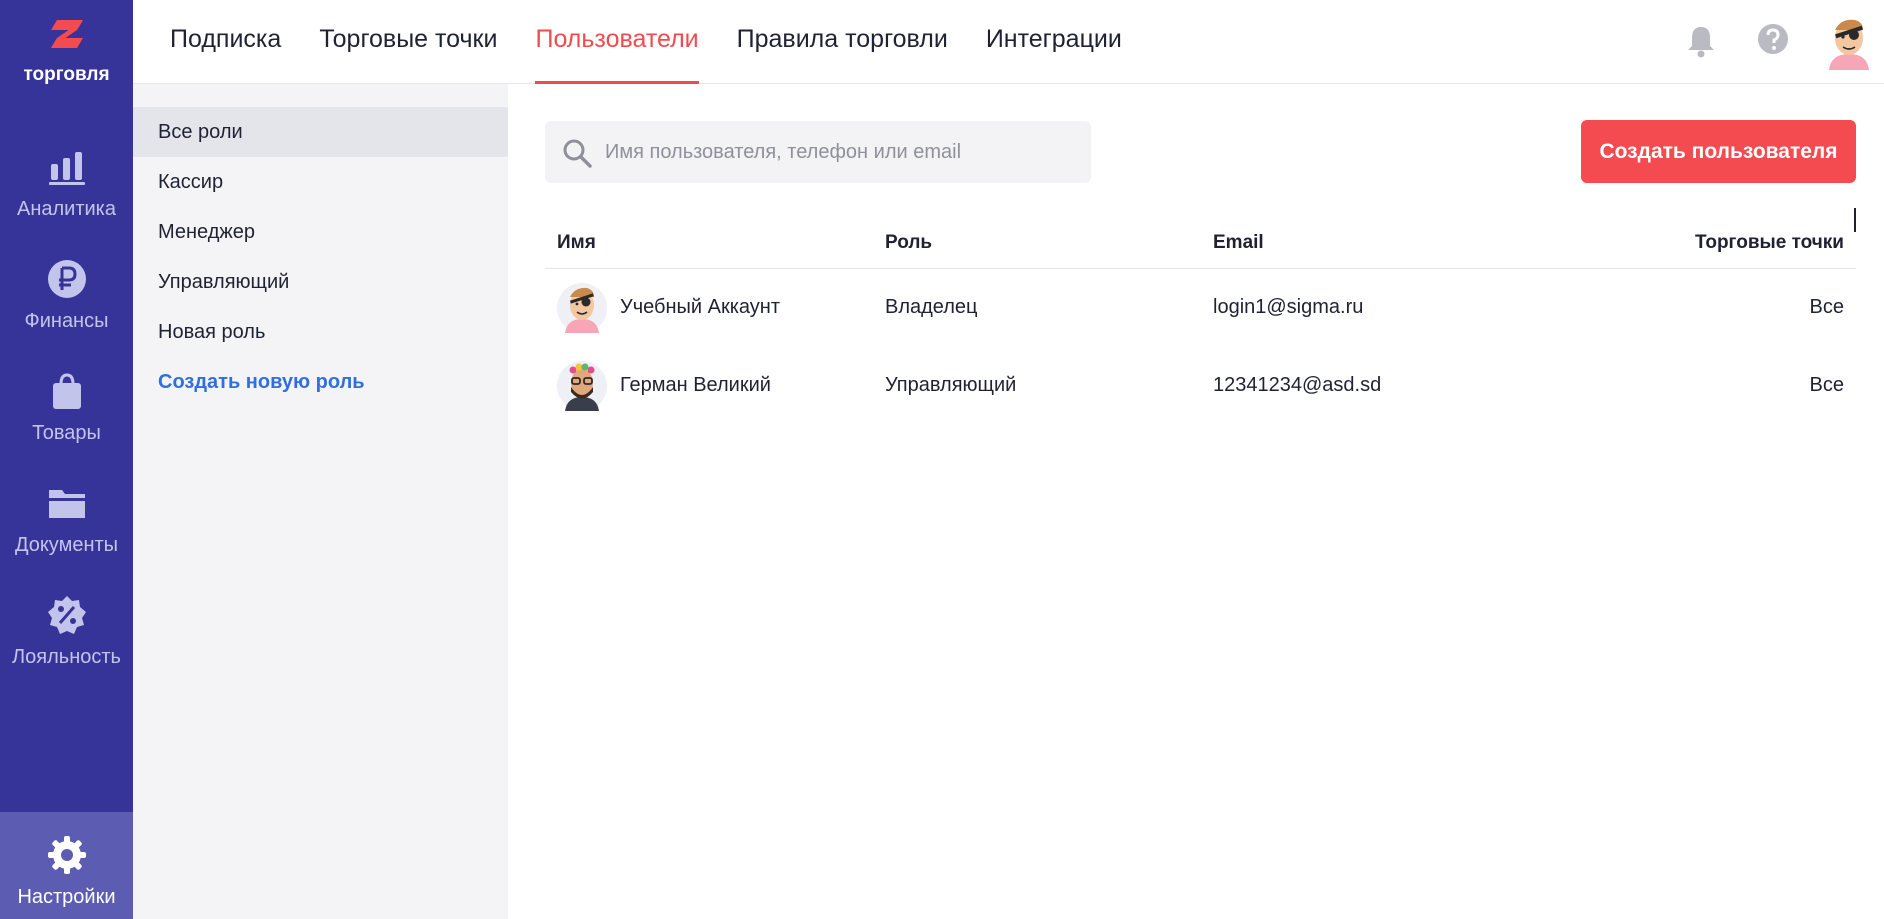  What do you see at coordinates (66, 321) in the screenshot?
I see `rail-item-label: Финансы` at bounding box center [66, 321].